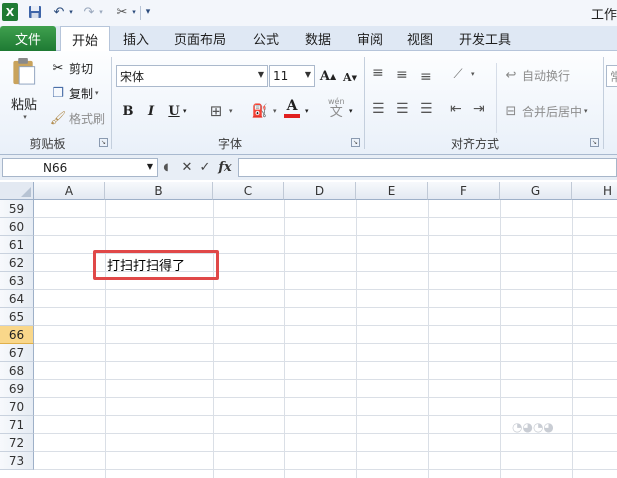 The height and width of the screenshot is (478, 617). Describe the element at coordinates (456, 109) in the screenshot. I see `decrease-indent-icon: ⇤` at that location.